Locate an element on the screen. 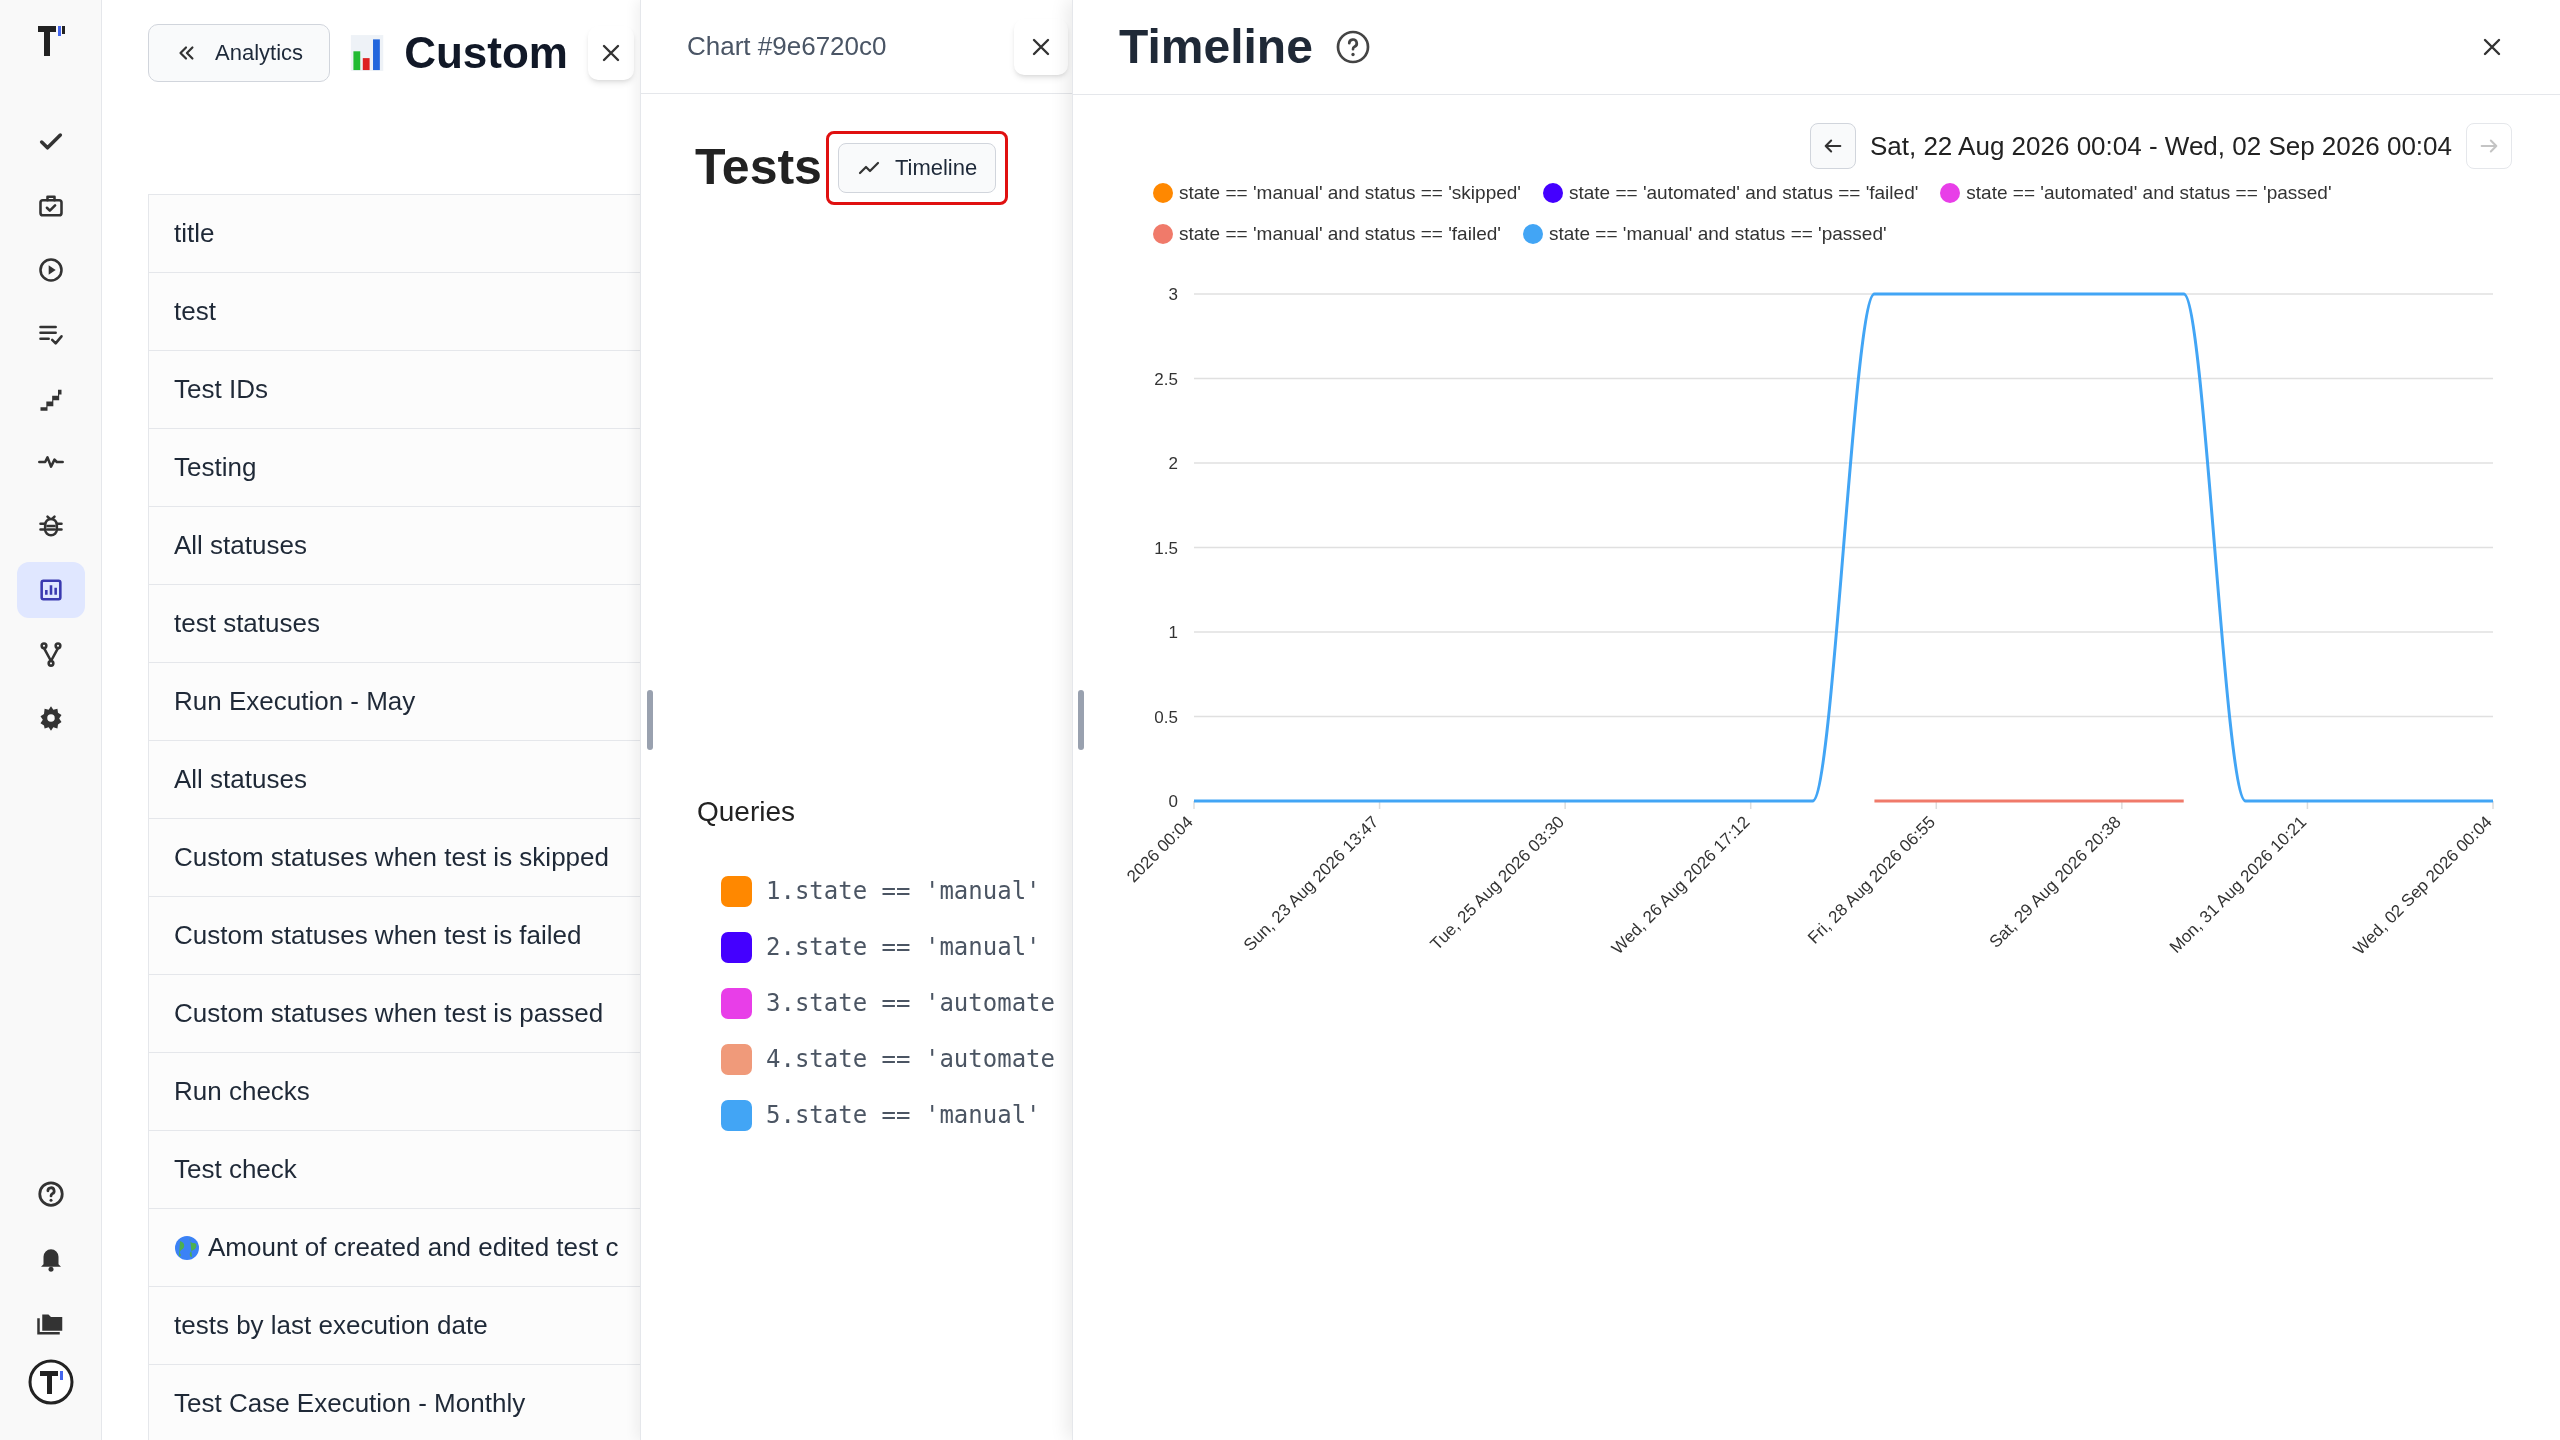 Image resolution: width=2560 pixels, height=1440 pixels. panel-title: Chart #9e6720c0 is located at coordinates (787, 46).